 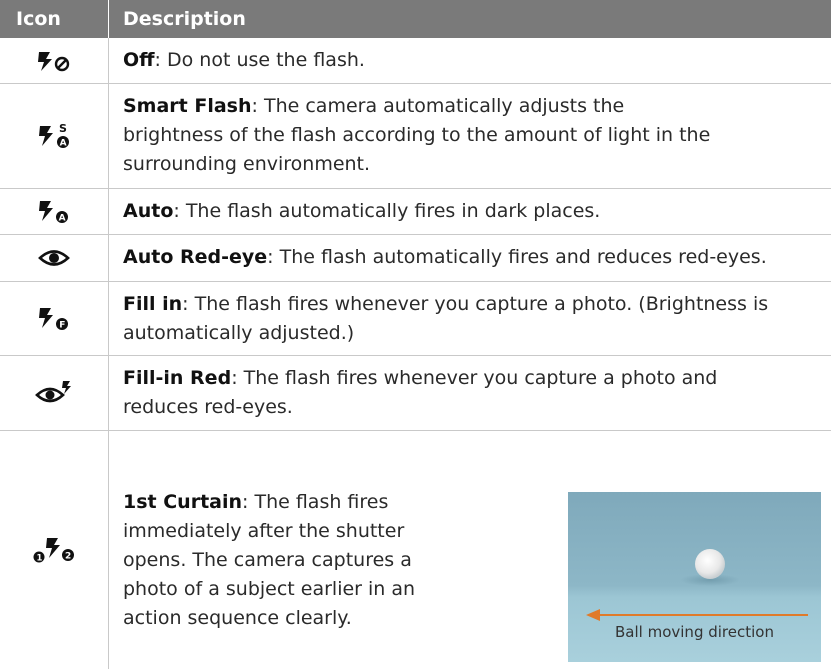 I want to click on icon-column-header: Icon, so click(x=38, y=19).